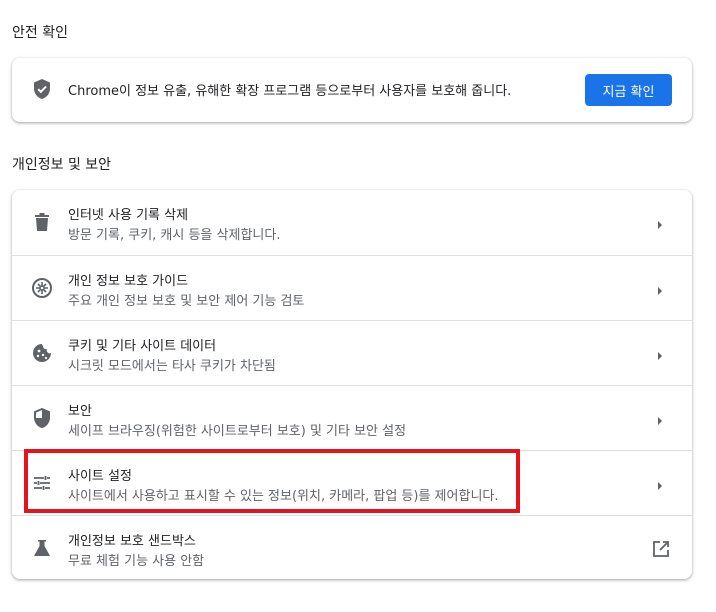 The height and width of the screenshot is (612, 716). I want to click on trash-icon, so click(42, 222).